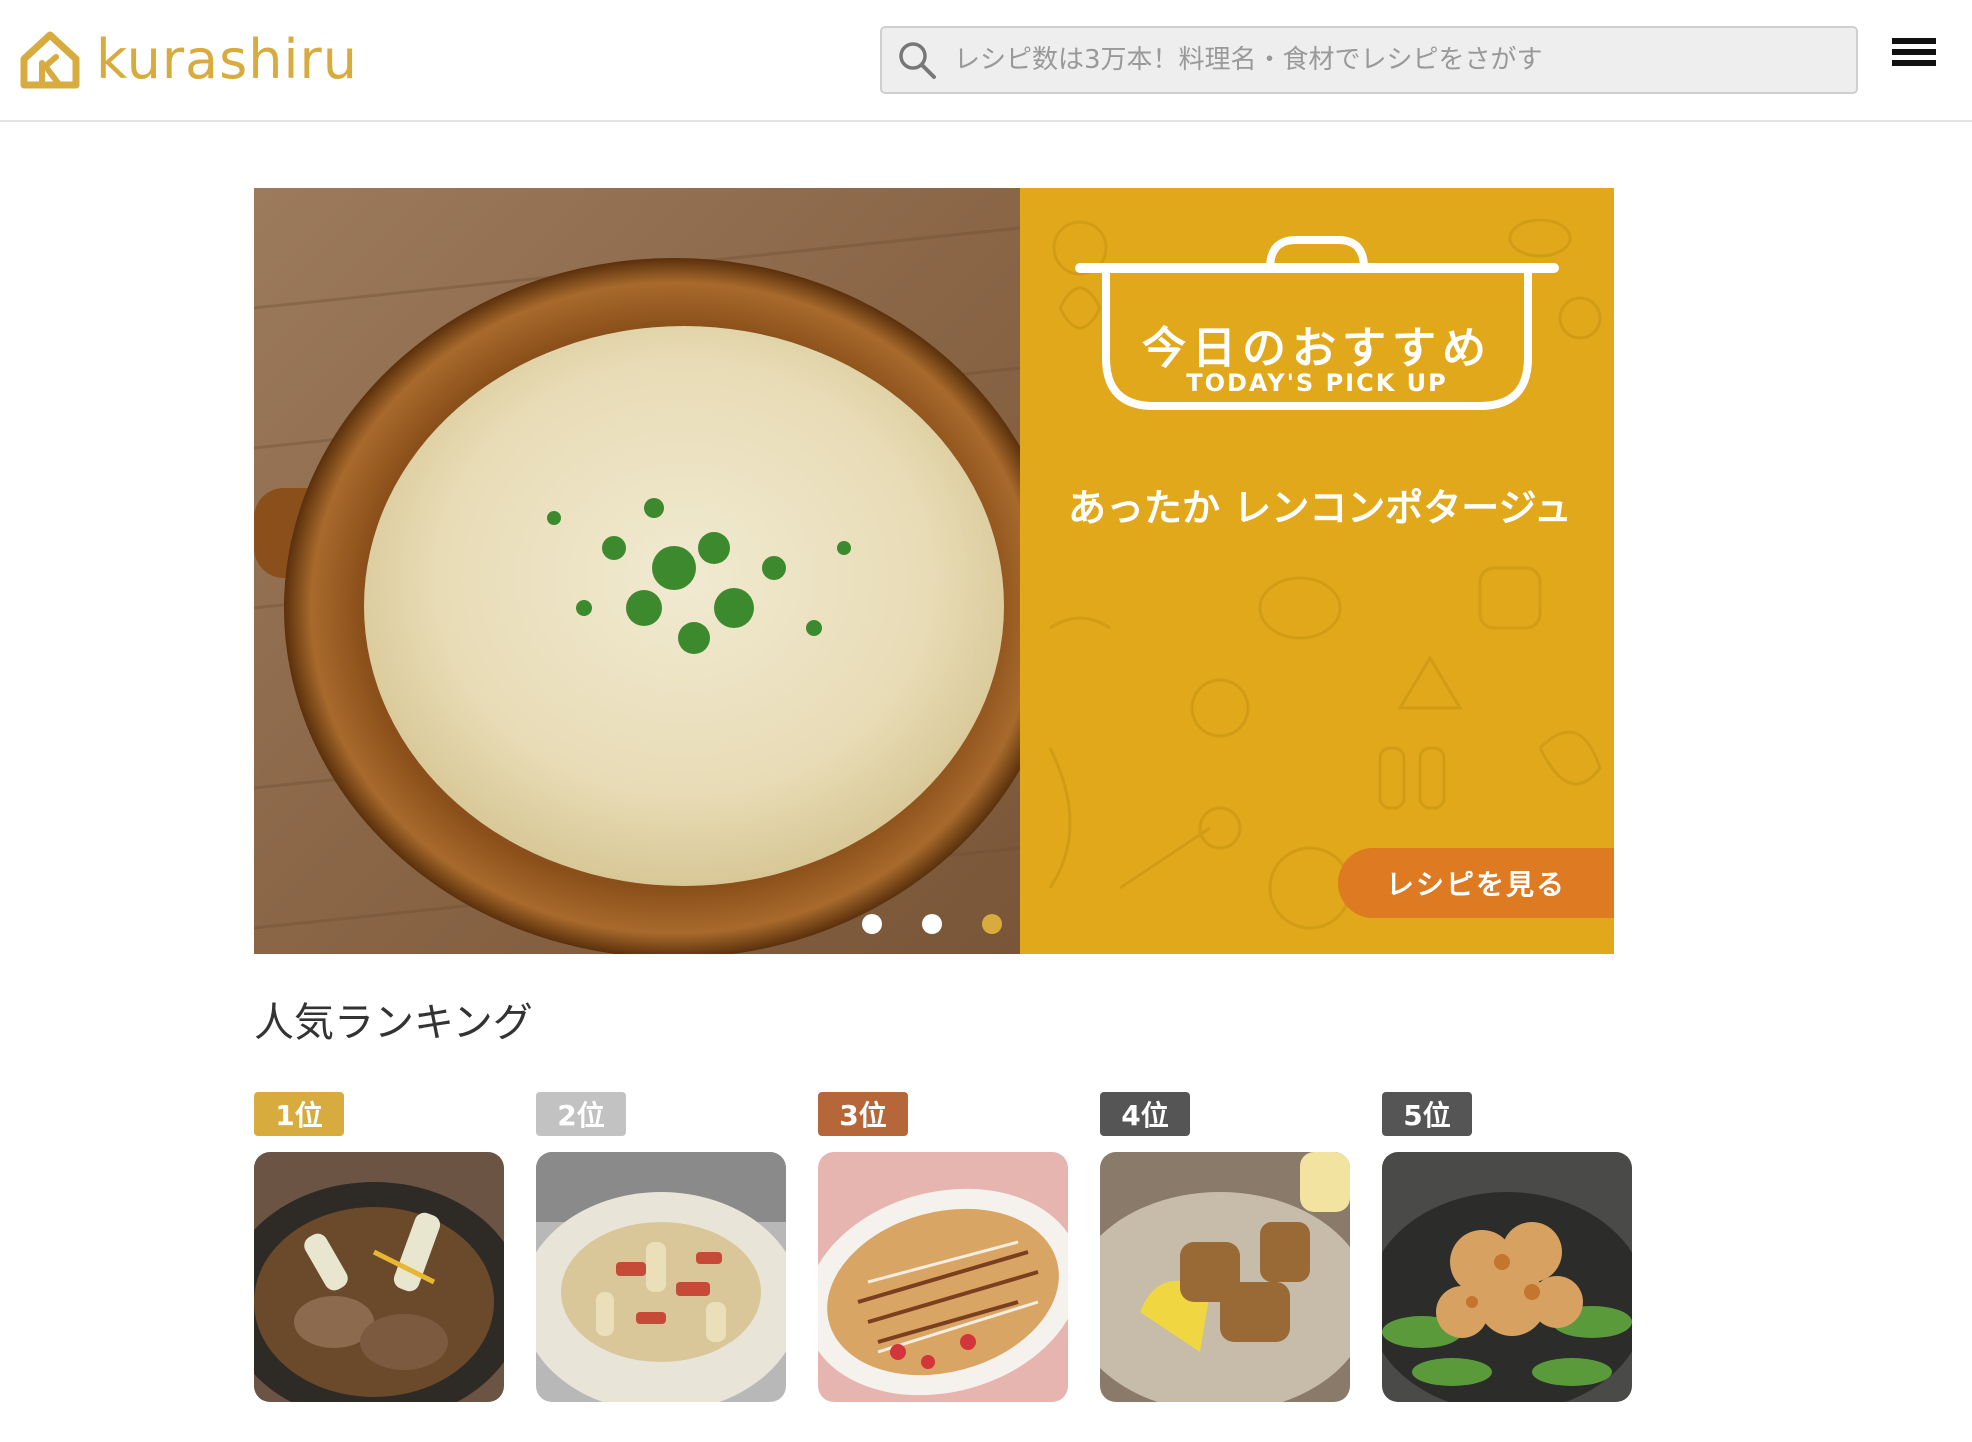 The image size is (1972, 1442). What do you see at coordinates (992, 924) in the screenshot?
I see `carousel-dot-active` at bounding box center [992, 924].